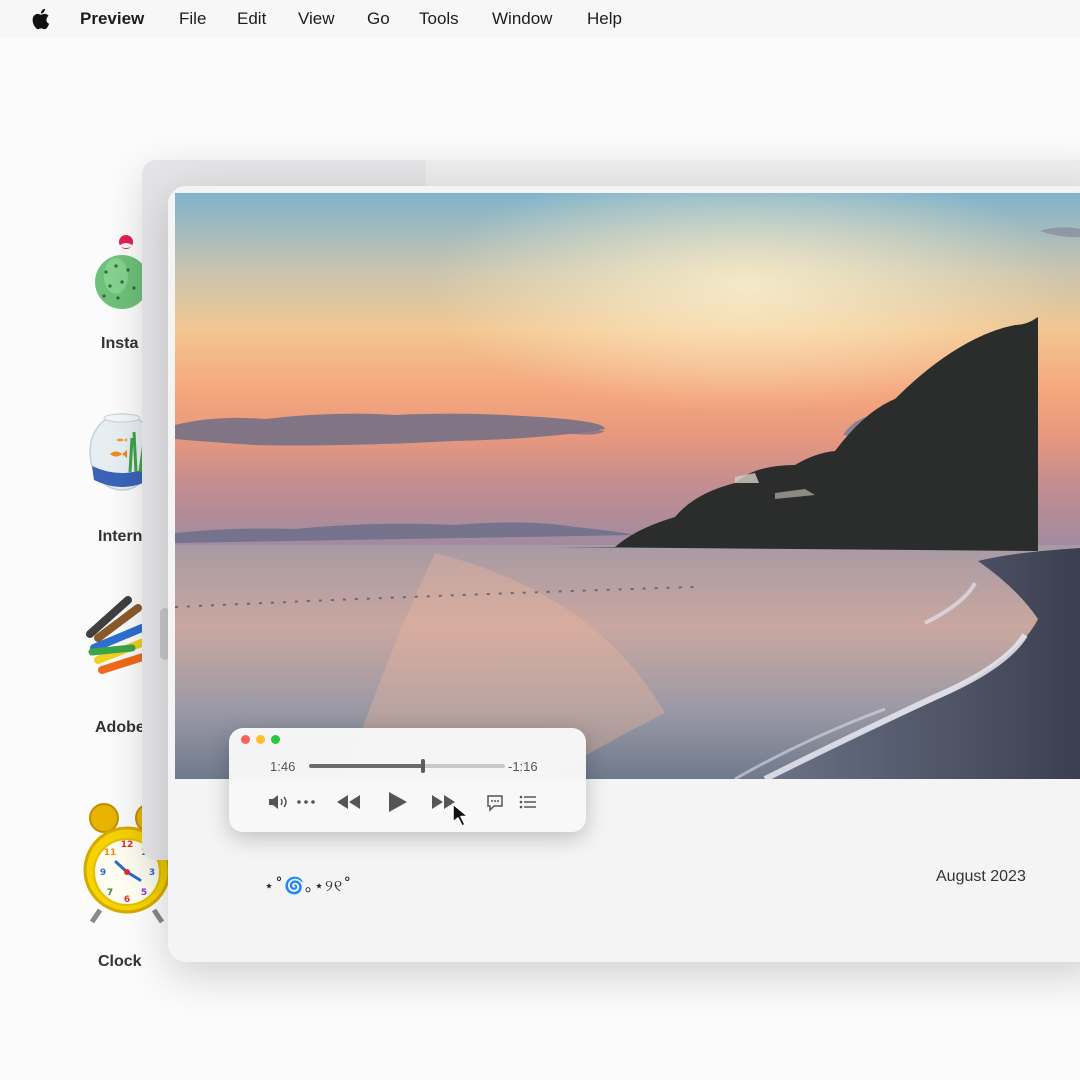 The height and width of the screenshot is (1080, 1080). Describe the element at coordinates (112, 19) in the screenshot. I see `menu-app-name: Preview` at that location.